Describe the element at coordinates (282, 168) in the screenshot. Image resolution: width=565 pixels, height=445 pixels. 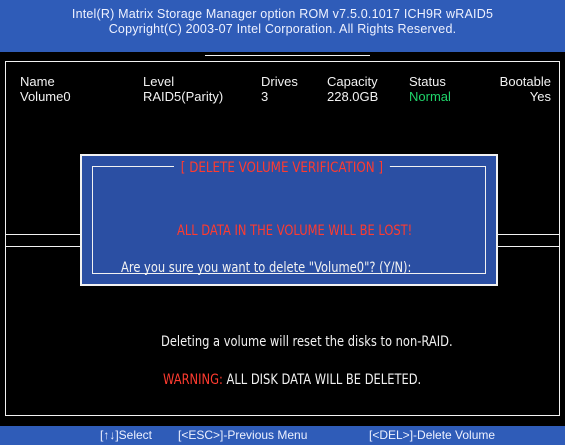
I see `dialog-title: [ DELETE VOLUME VERIFICATION ]` at that location.